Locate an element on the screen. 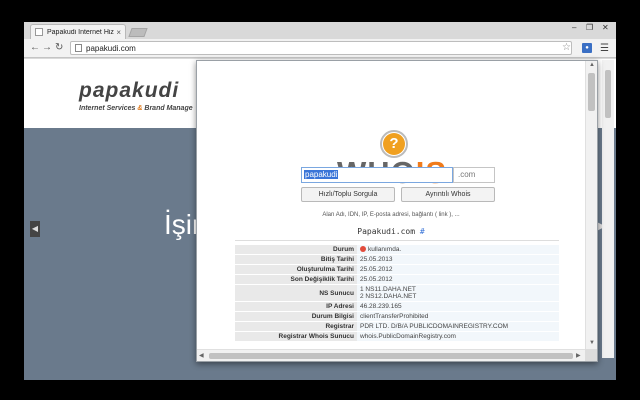 This screenshot has width=640, height=400. row-key: Oluşturulma Tarihi is located at coordinates (296, 269).